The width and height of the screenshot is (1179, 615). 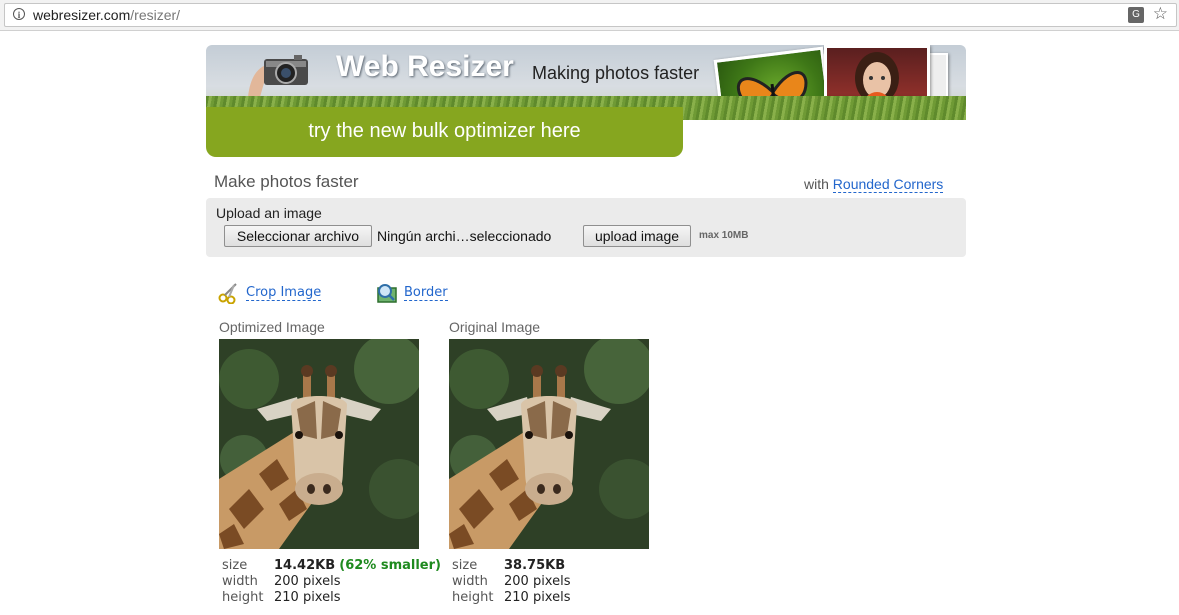 What do you see at coordinates (240, 581) in the screenshot?
I see `optimized-width-label: width` at bounding box center [240, 581].